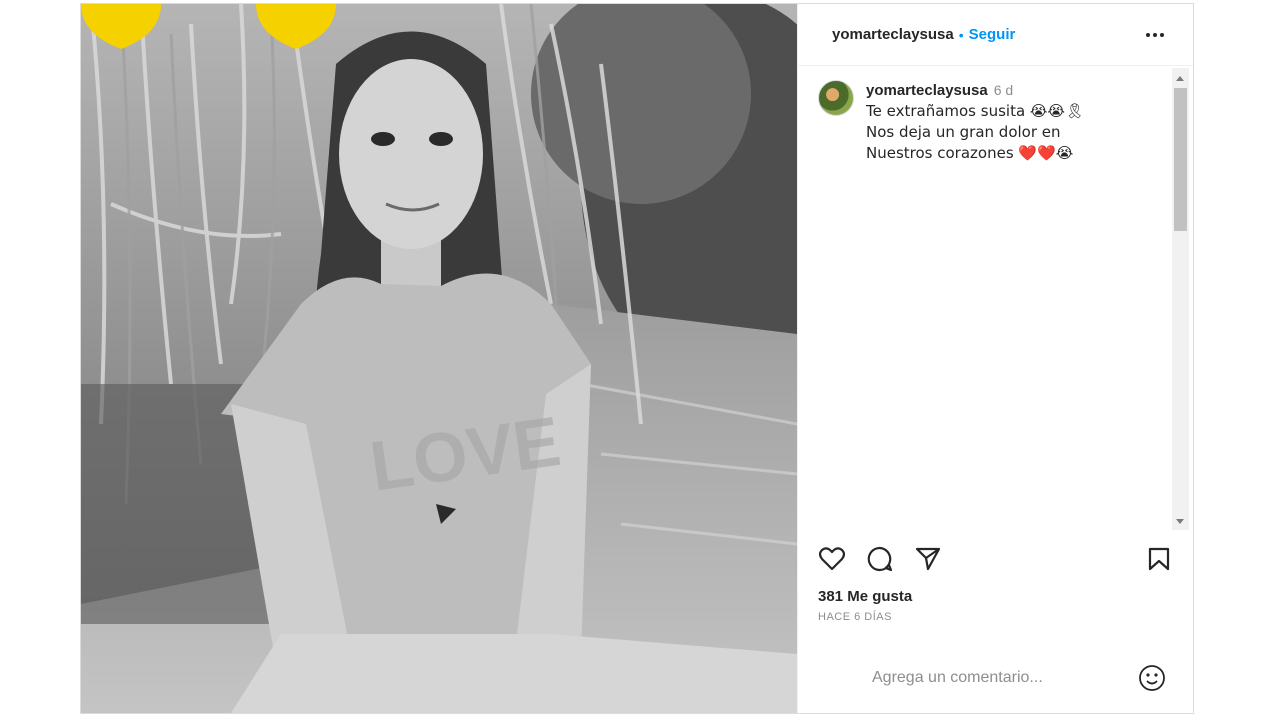  Describe the element at coordinates (1152, 678) in the screenshot. I see `smiley-icon` at that location.